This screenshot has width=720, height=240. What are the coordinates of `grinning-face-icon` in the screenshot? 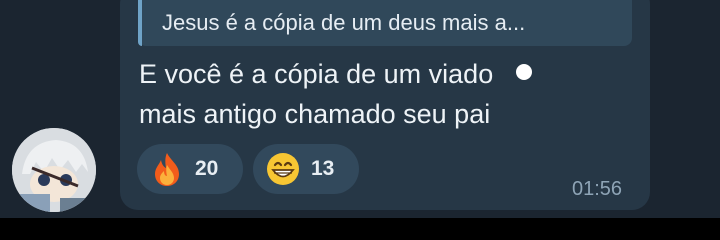 It's located at (283, 169).